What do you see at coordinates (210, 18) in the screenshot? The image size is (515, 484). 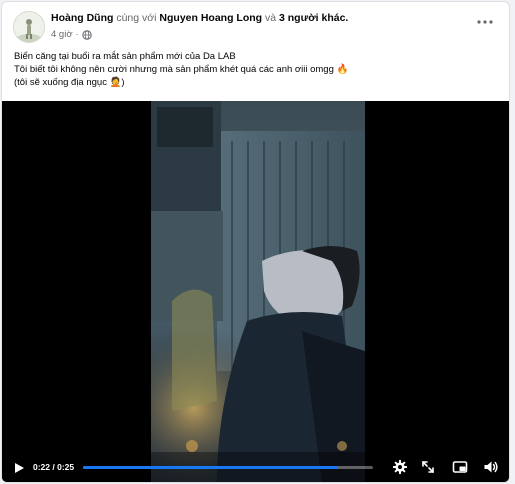 I see `tagged-name: Nguyen Hoang Long` at bounding box center [210, 18].